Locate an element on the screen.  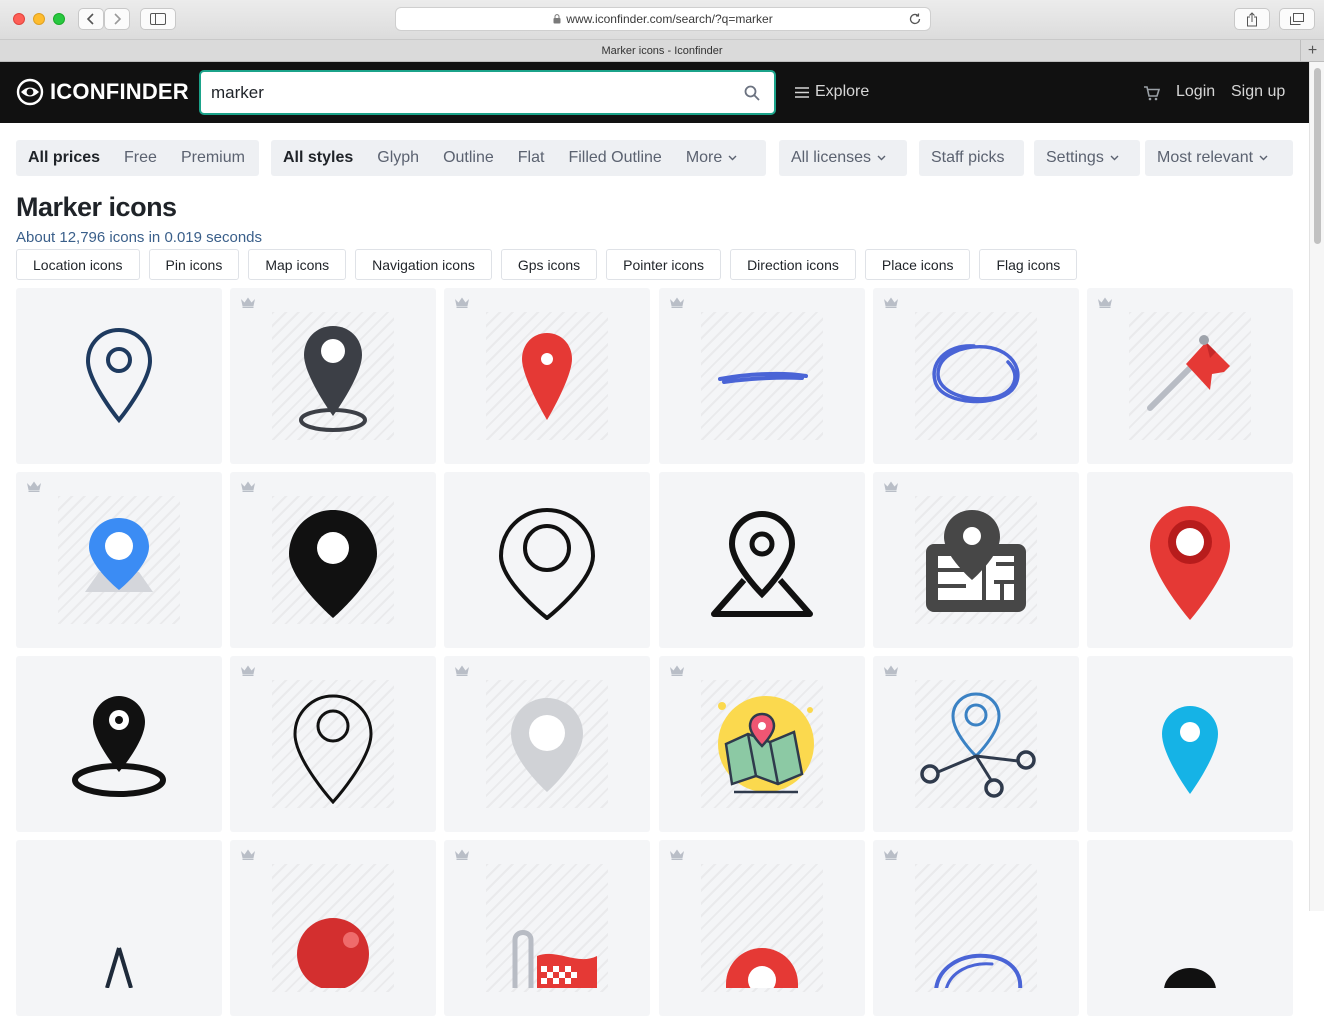
eye-logo-icon is located at coordinates (30, 92).